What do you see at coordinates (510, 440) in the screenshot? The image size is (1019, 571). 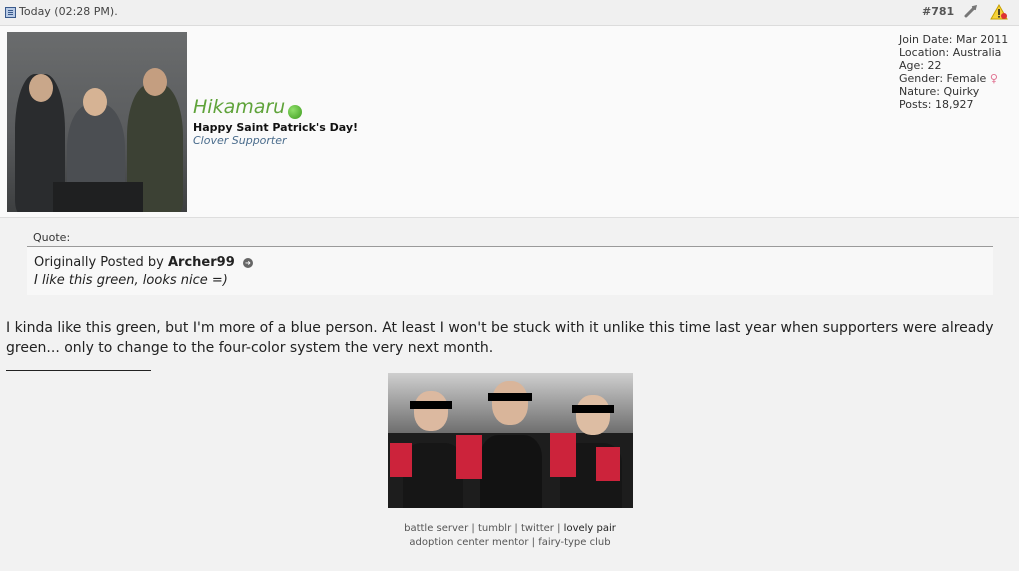 I see `signature-banner-image` at bounding box center [510, 440].